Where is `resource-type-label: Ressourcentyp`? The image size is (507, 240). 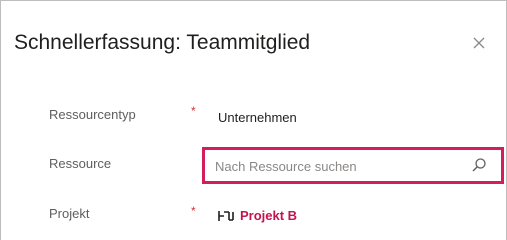
resource-type-label: Ressourcentyp is located at coordinates (92, 114).